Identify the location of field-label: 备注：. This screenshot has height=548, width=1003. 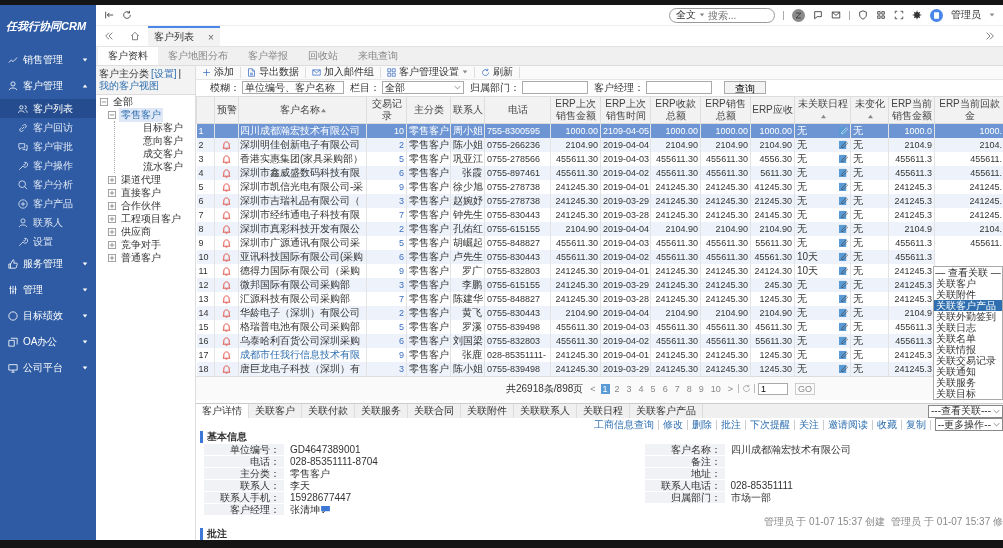
(684, 461).